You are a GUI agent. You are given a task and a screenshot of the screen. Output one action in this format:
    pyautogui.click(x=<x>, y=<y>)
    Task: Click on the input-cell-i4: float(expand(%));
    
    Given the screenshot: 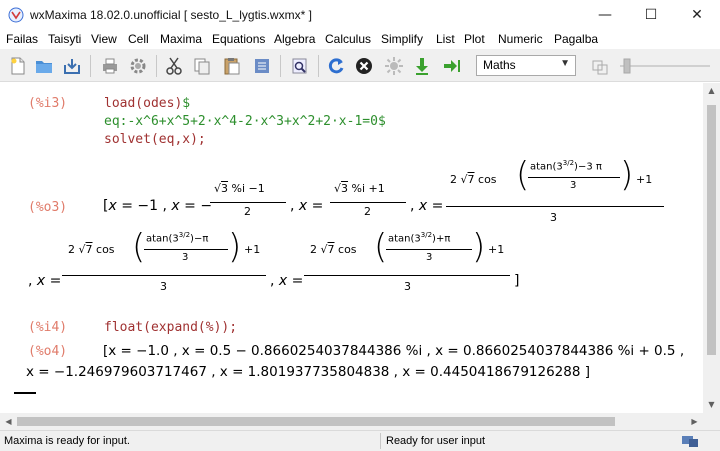 What is the action you would take?
    pyautogui.click(x=170, y=327)
    